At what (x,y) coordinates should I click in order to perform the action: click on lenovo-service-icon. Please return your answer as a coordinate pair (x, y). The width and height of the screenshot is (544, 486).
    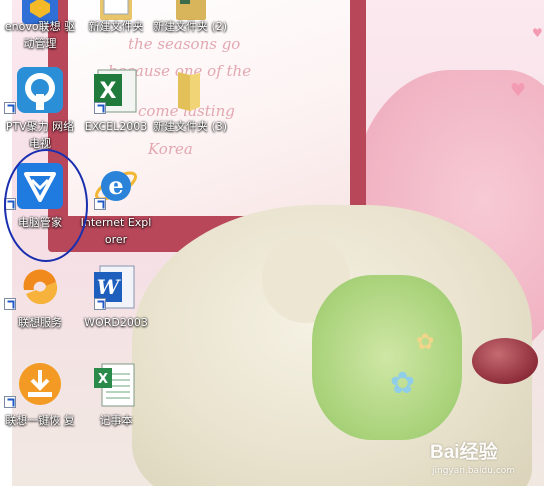
    Looking at the image, I should click on (40, 287).